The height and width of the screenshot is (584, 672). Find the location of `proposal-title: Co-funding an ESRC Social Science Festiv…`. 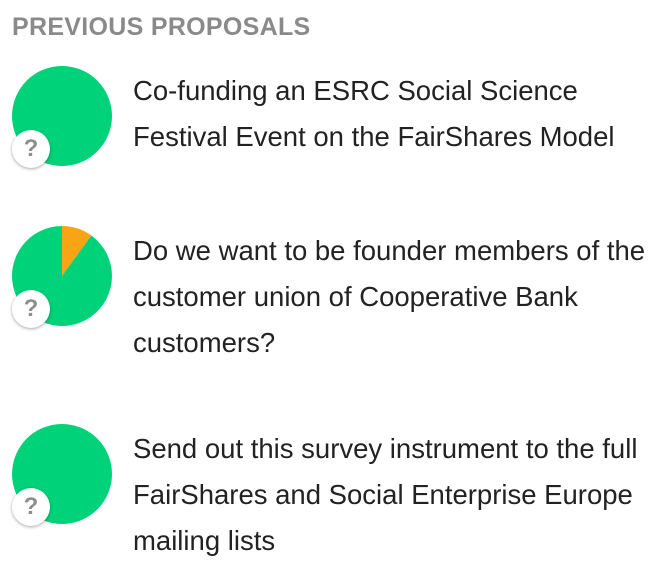

proposal-title: Co-funding an ESRC Social Science Festiv… is located at coordinates (398, 114).